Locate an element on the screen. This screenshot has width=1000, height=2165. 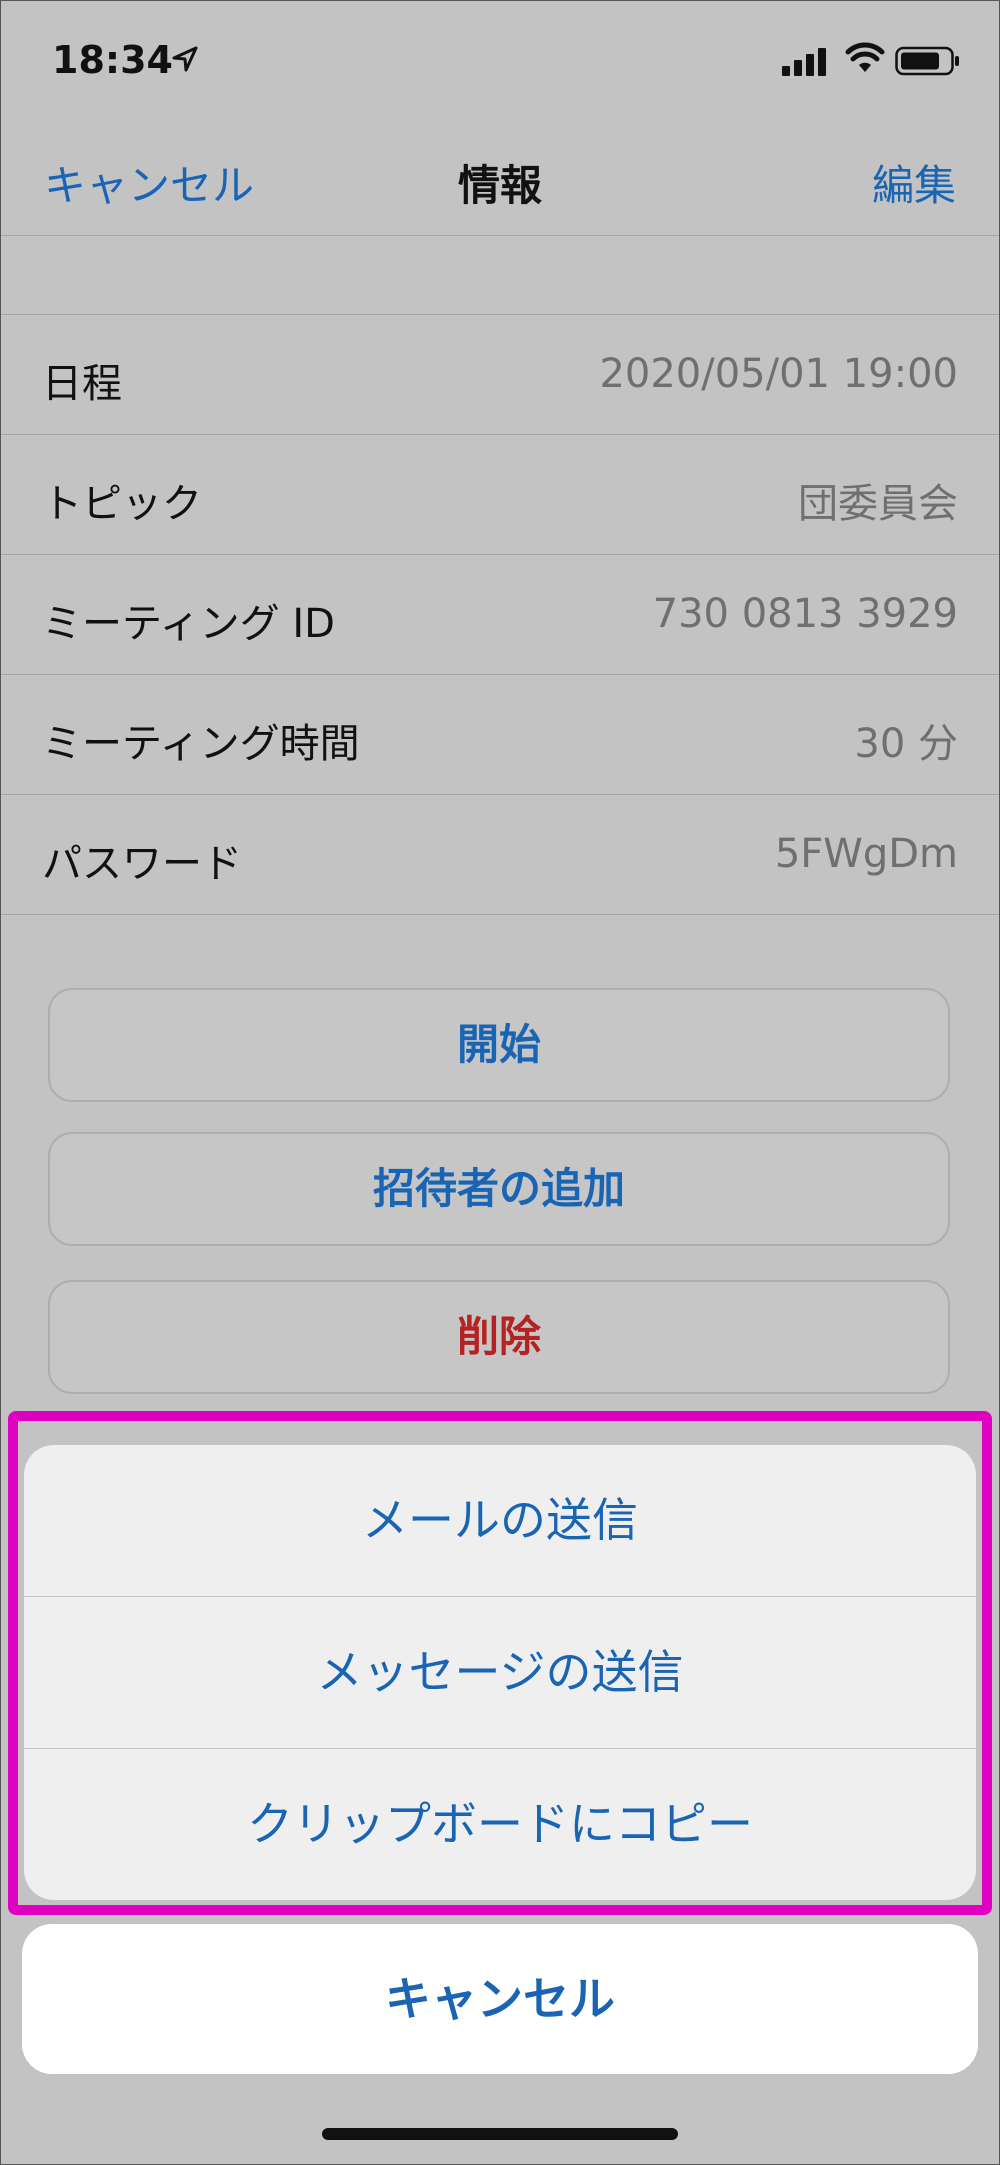
nav-cancel-button: キャンセル is located at coordinates (149, 182).